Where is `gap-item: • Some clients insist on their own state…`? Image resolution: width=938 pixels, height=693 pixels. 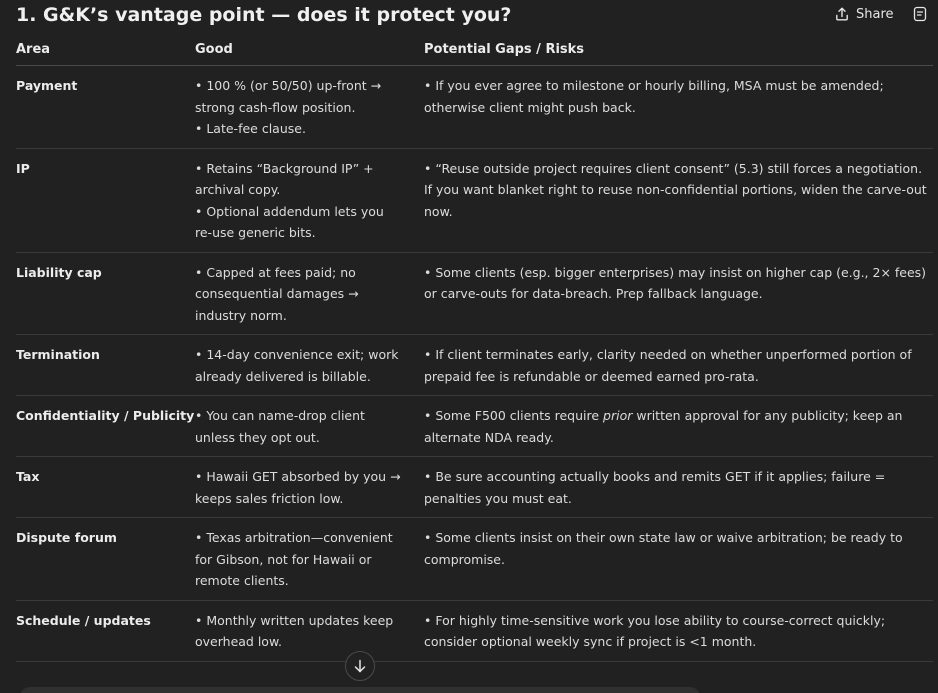
gap-item: • Some clients insist on their own state… is located at coordinates (663, 548).